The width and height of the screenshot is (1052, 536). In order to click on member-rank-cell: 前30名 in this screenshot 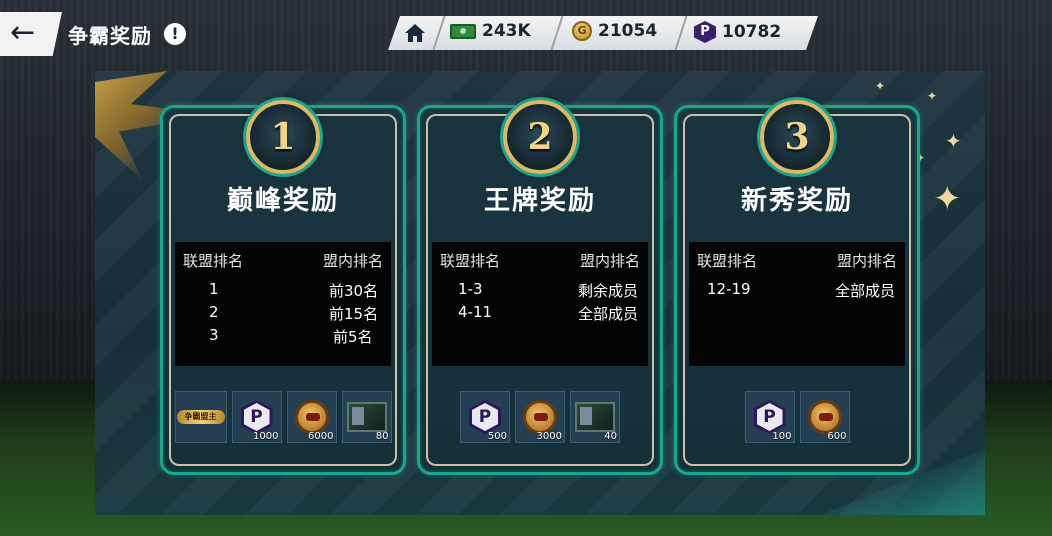, I will do `click(354, 291)`.